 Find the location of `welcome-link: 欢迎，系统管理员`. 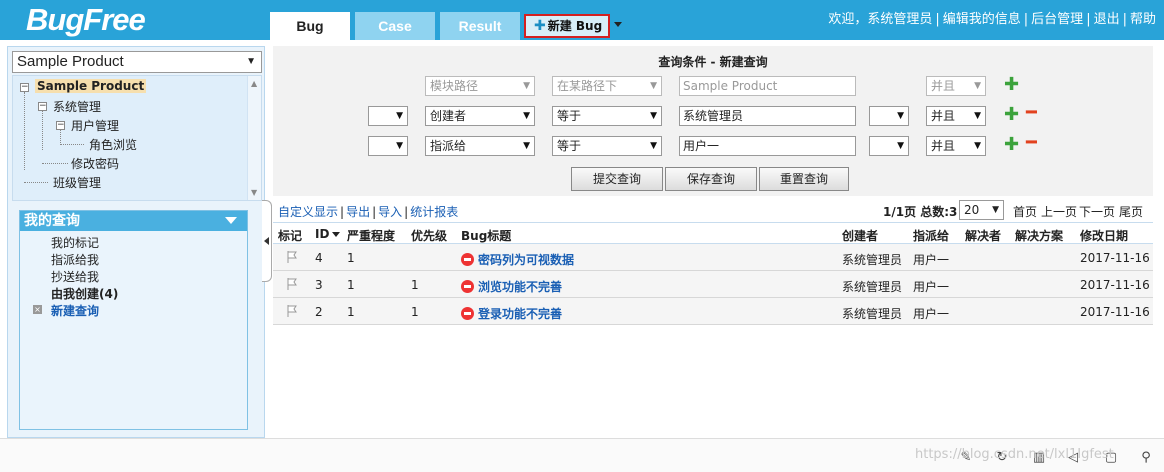

welcome-link: 欢迎，系统管理员 is located at coordinates (880, 19).